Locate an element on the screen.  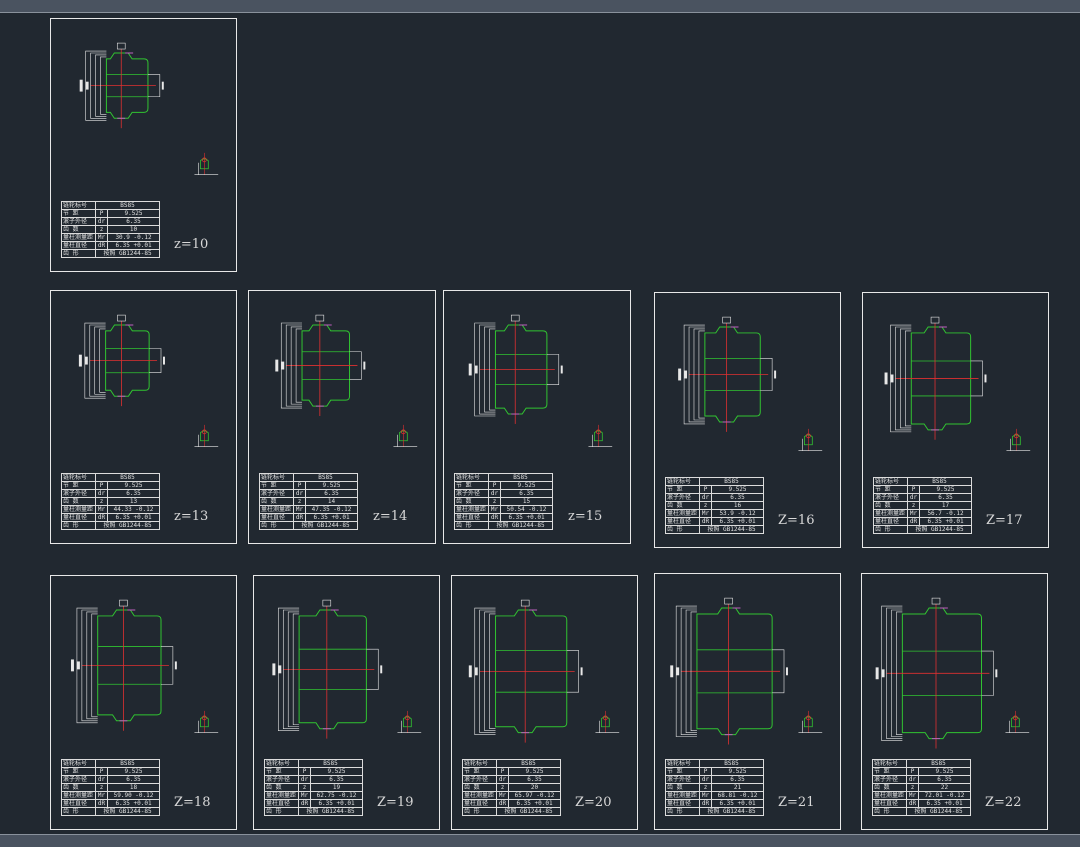
table-value-cell: 62.75 -0.12 is located at coordinates (336, 795).